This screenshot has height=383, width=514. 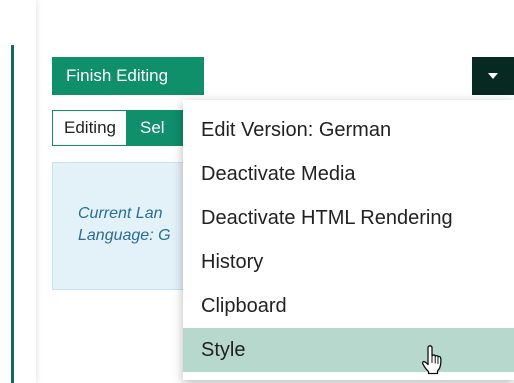 I want to click on left-panel-shadow, so click(x=18, y=191).